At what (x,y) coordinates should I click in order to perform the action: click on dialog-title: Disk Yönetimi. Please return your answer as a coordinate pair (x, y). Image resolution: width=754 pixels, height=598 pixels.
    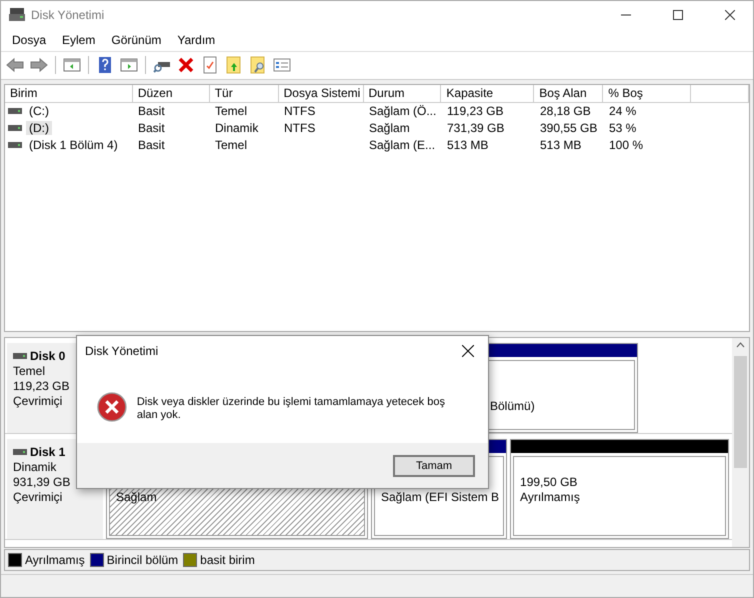
    Looking at the image, I should click on (121, 351).